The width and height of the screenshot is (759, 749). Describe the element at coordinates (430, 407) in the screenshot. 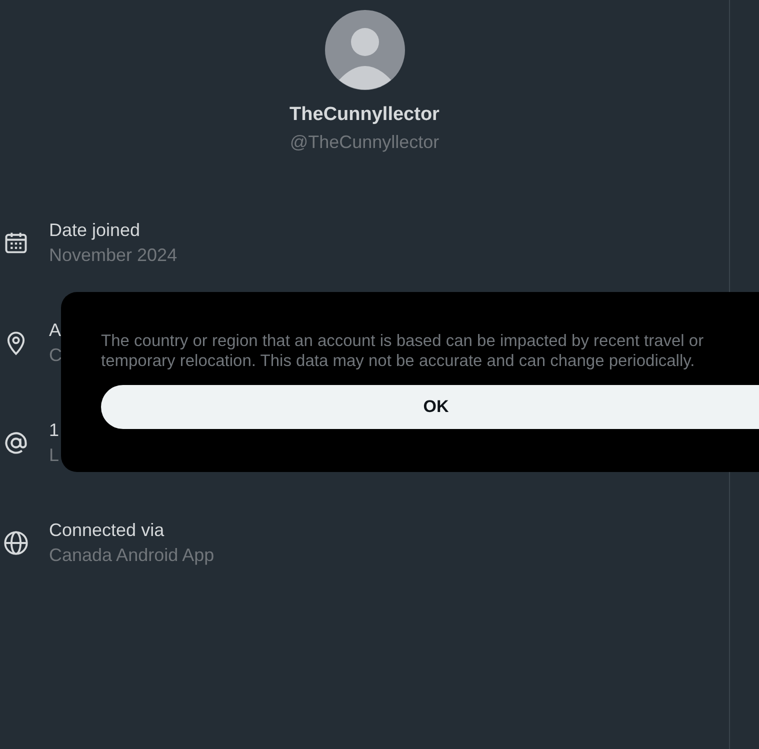

I see `ok-button: OK` at that location.